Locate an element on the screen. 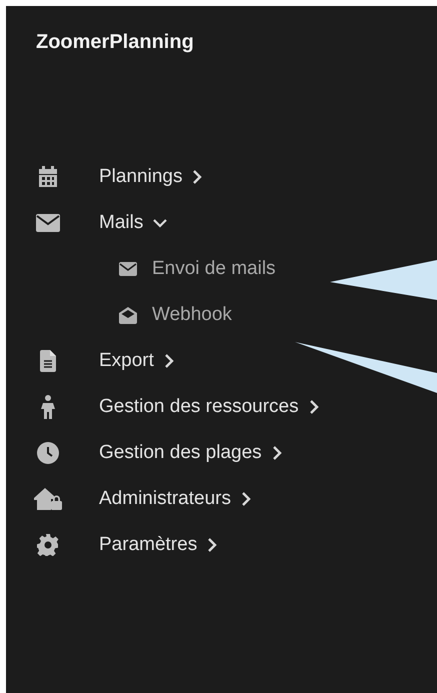  menu-label: Paramètres is located at coordinates (148, 545).